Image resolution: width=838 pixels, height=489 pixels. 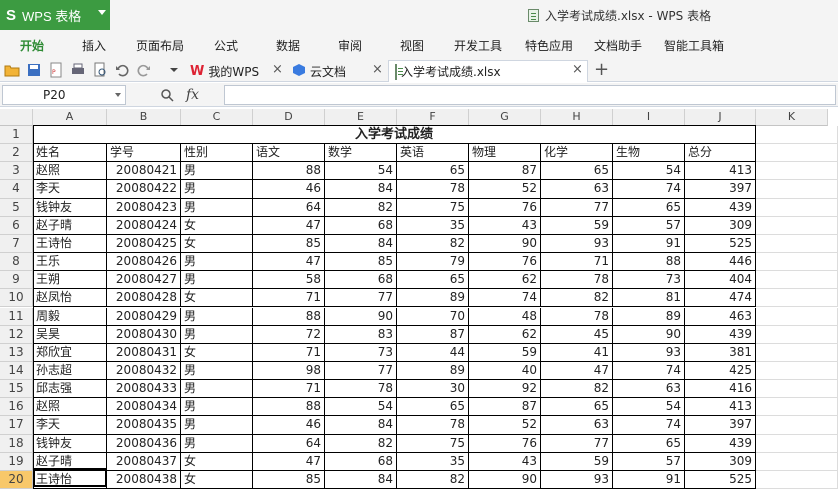 I want to click on data-cell: 381, so click(x=720, y=352).